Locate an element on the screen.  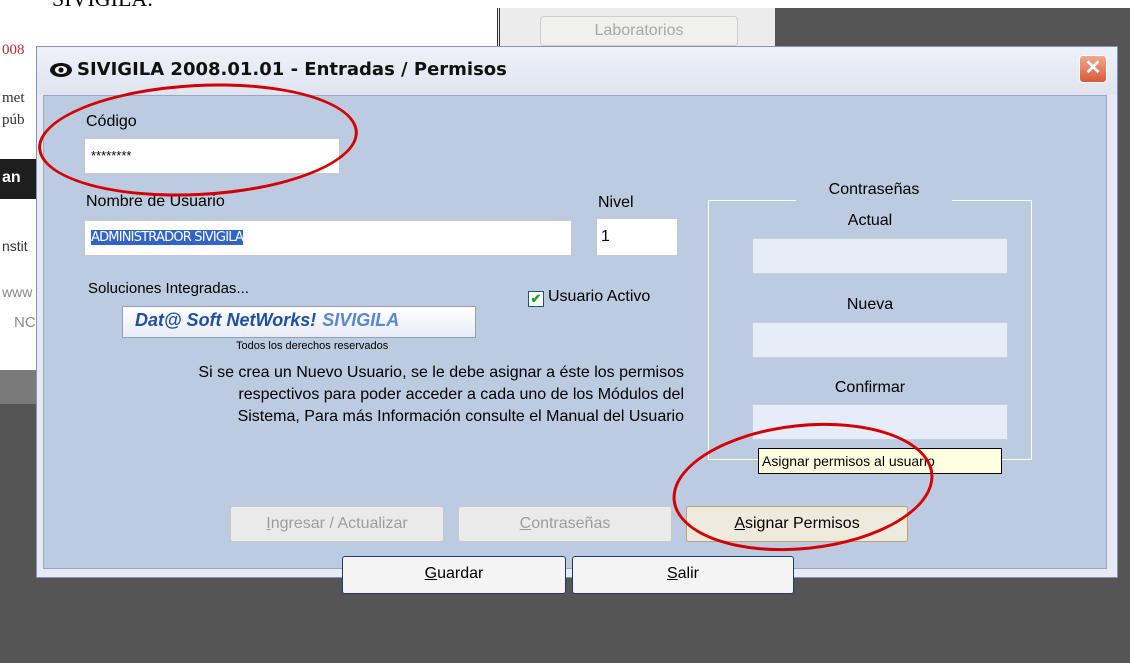
background-doc-heading: SIVIGILA. is located at coordinates (102, 6).